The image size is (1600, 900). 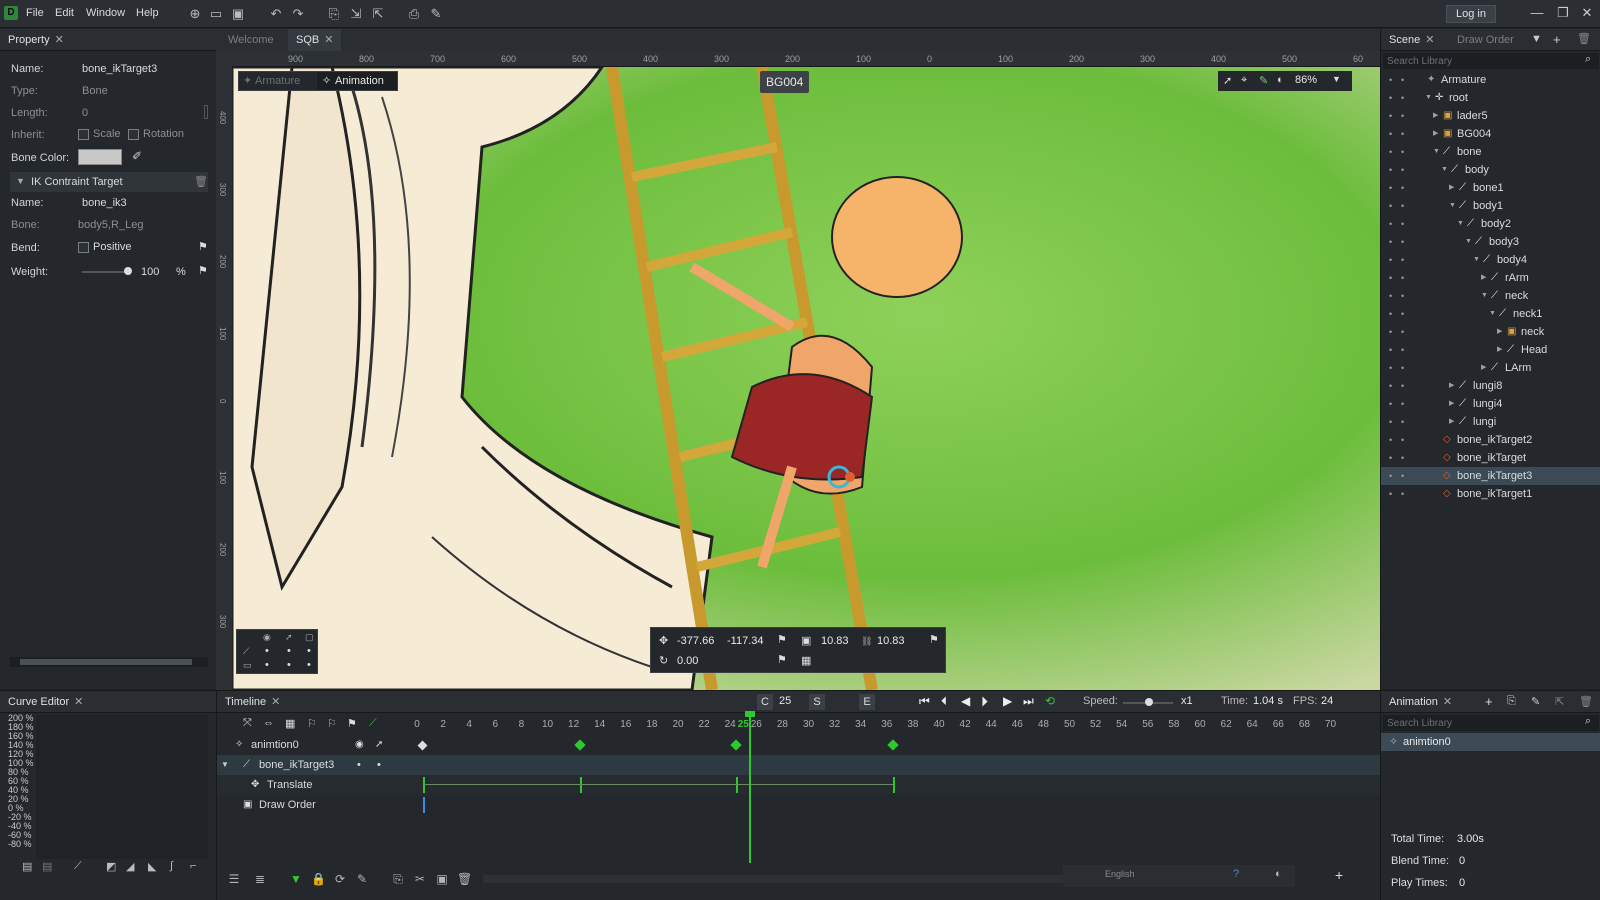 I want to click on timeline-track: ▣ Draw Order, so click(x=799, y=805).